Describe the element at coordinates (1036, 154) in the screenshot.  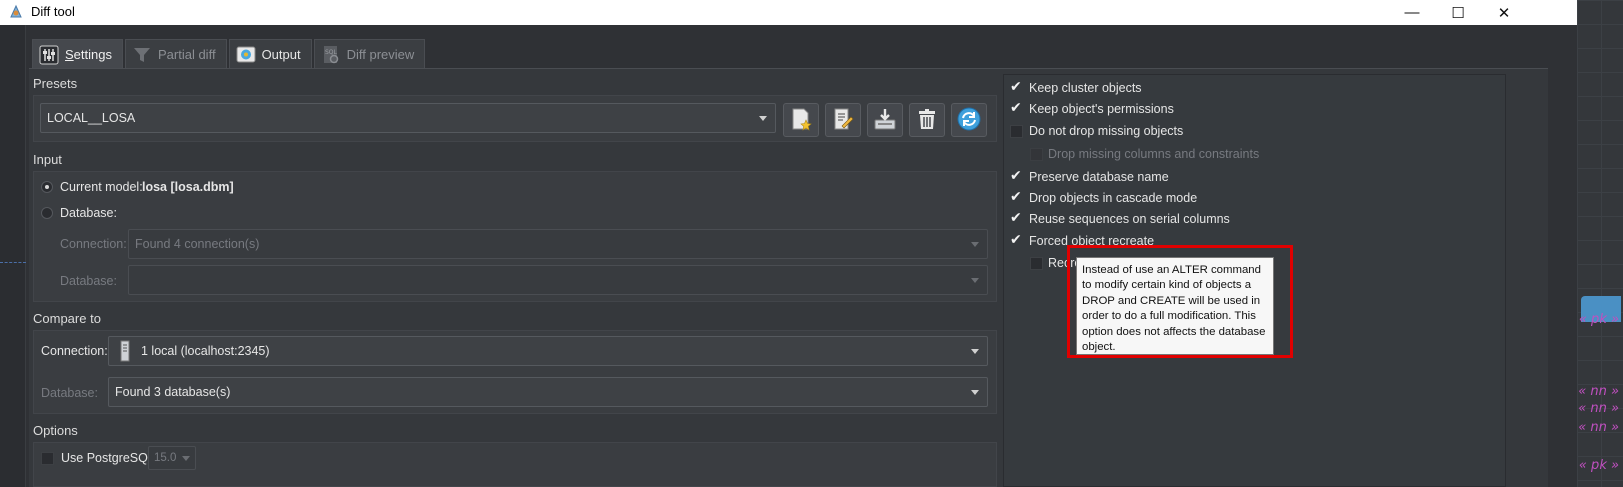
I see `drop-missing-columns-checkbox` at that location.